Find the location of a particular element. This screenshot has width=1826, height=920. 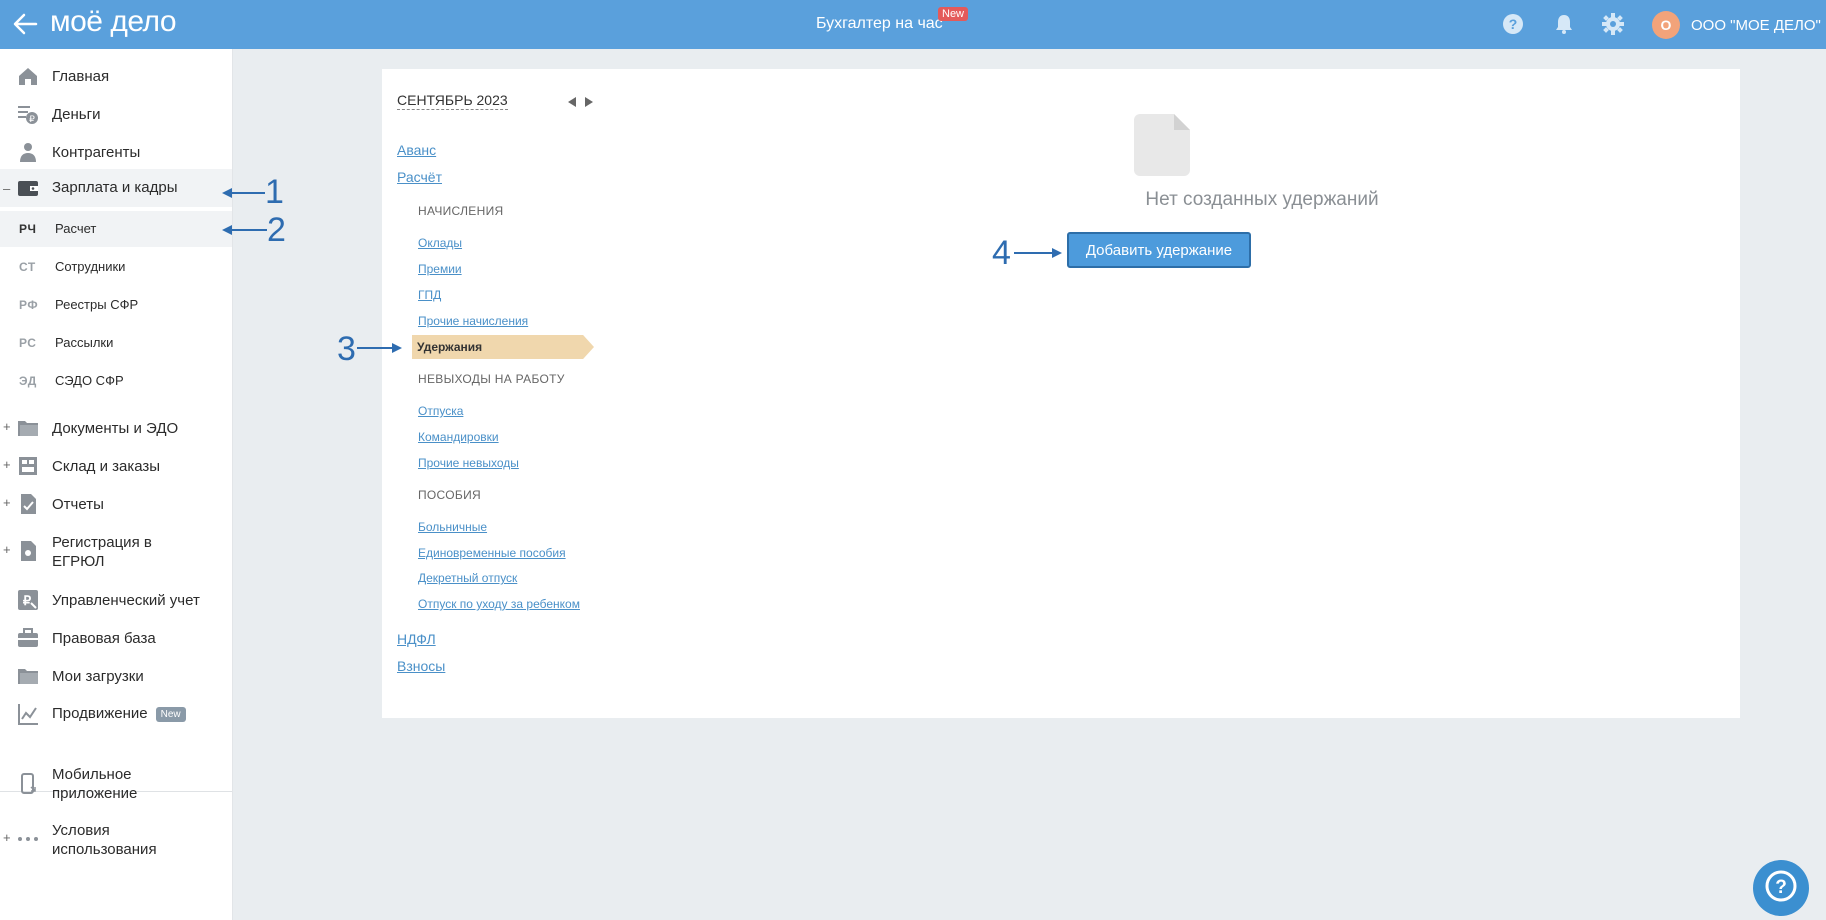

annotation-arrows is located at coordinates (642, 270).